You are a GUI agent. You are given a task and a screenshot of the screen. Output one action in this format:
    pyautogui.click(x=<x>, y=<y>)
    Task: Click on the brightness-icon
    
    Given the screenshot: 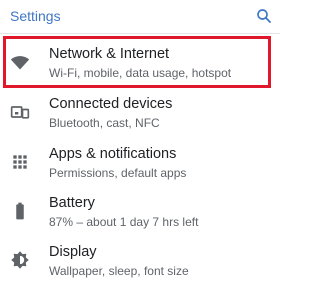 What is the action you would take?
    pyautogui.click(x=20, y=260)
    